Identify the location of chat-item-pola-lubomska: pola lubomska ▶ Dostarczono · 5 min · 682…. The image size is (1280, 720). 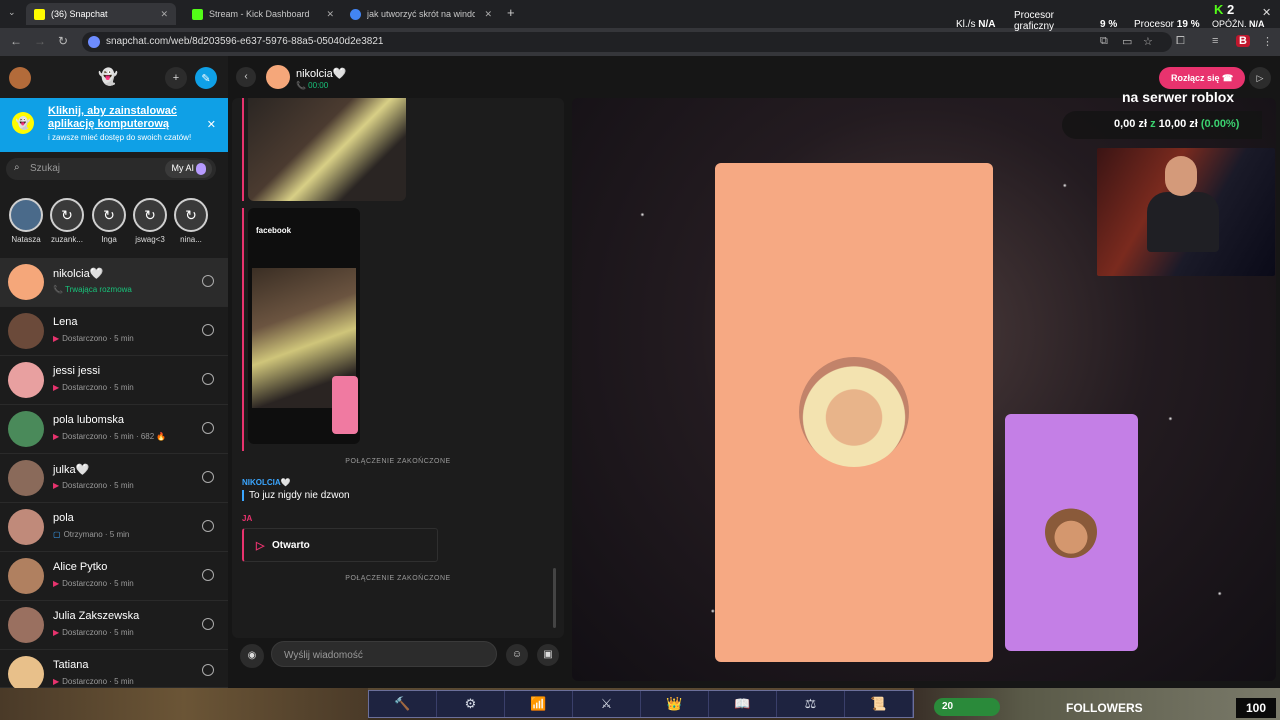
(114, 429).